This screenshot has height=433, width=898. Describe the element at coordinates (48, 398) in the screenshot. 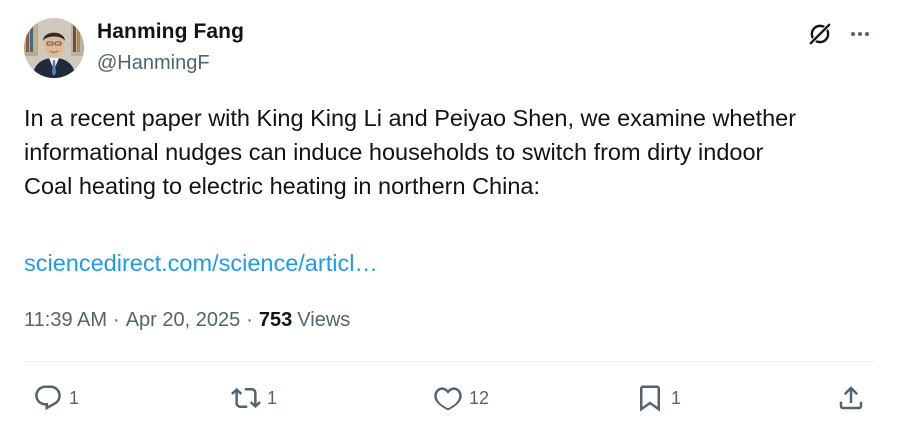

I see `reply-icon` at that location.